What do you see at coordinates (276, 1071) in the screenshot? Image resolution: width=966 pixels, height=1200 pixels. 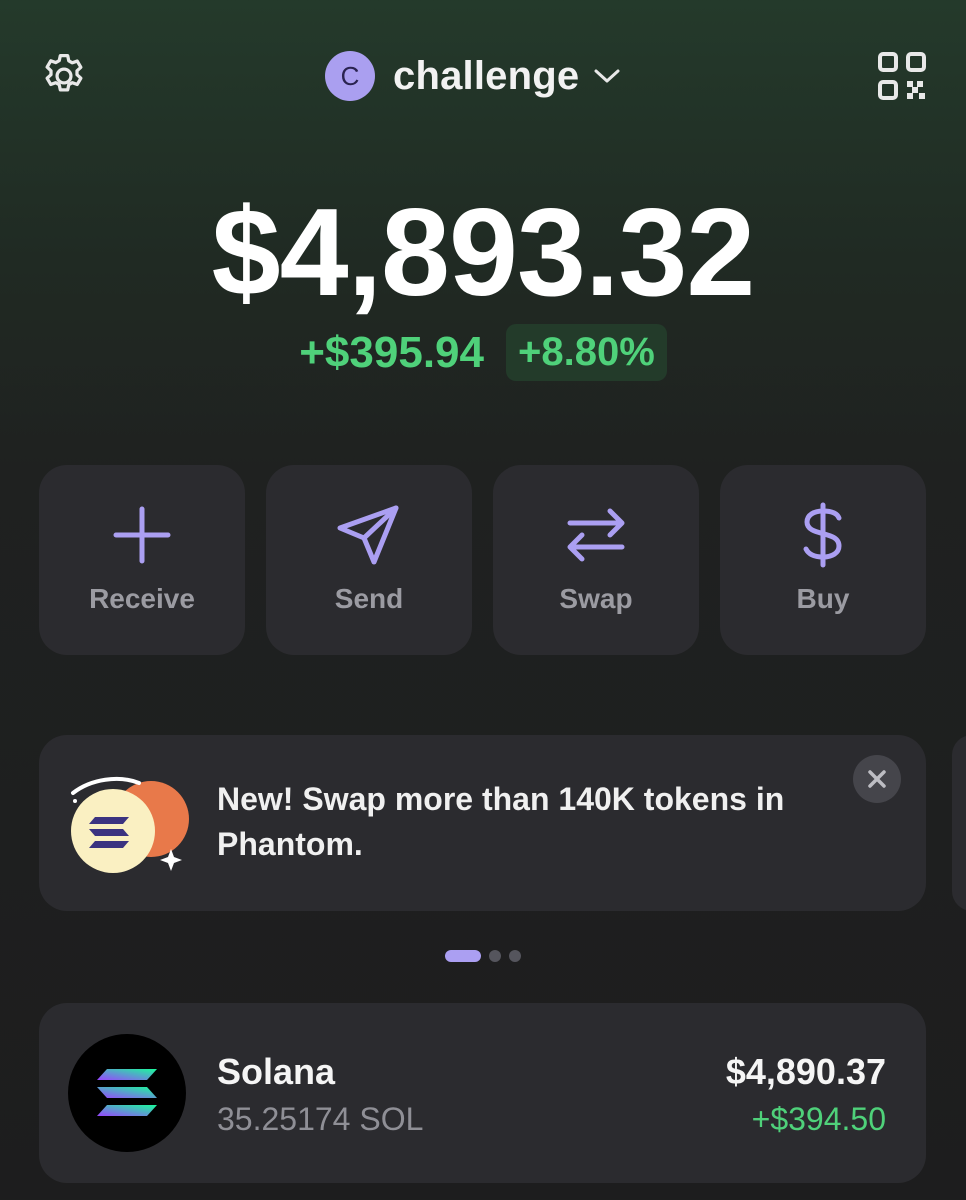 I see `token-name: Solana` at bounding box center [276, 1071].